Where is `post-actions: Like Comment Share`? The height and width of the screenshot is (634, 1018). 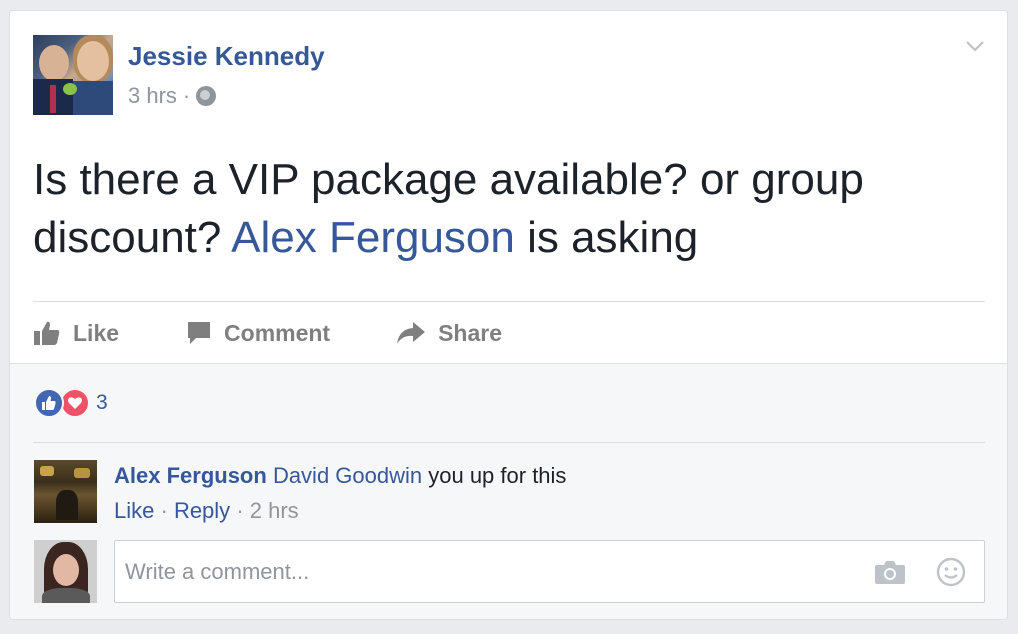
post-actions: Like Comment Share is located at coordinates (267, 333).